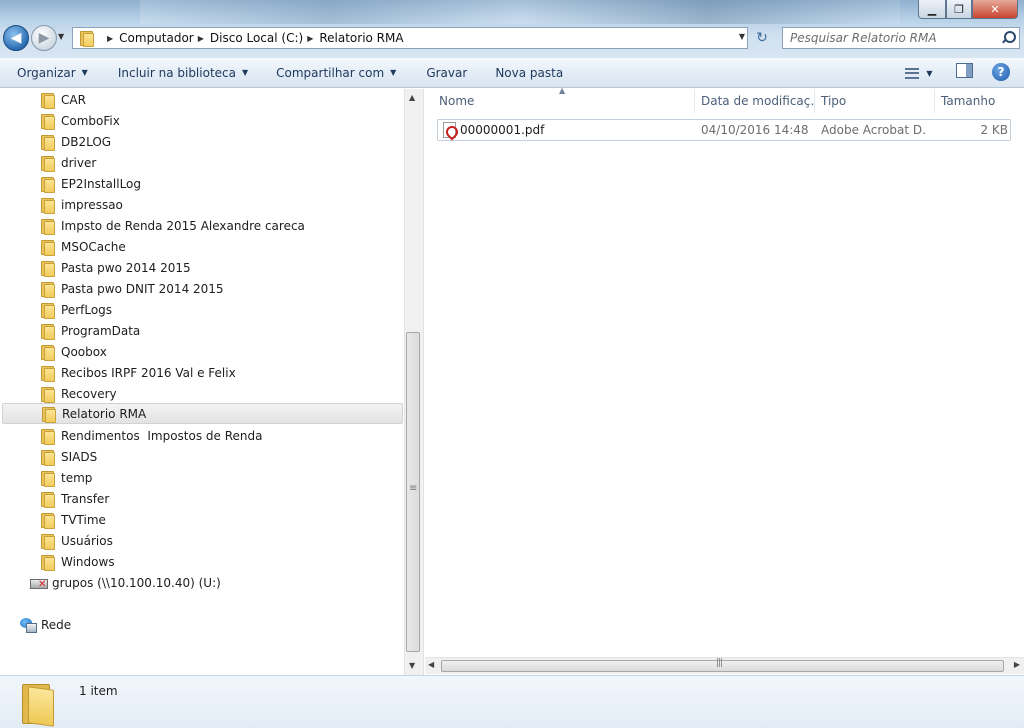 This screenshot has height=728, width=1024. Describe the element at coordinates (39, 583) in the screenshot. I see `disconnected-drive-icon` at that location.